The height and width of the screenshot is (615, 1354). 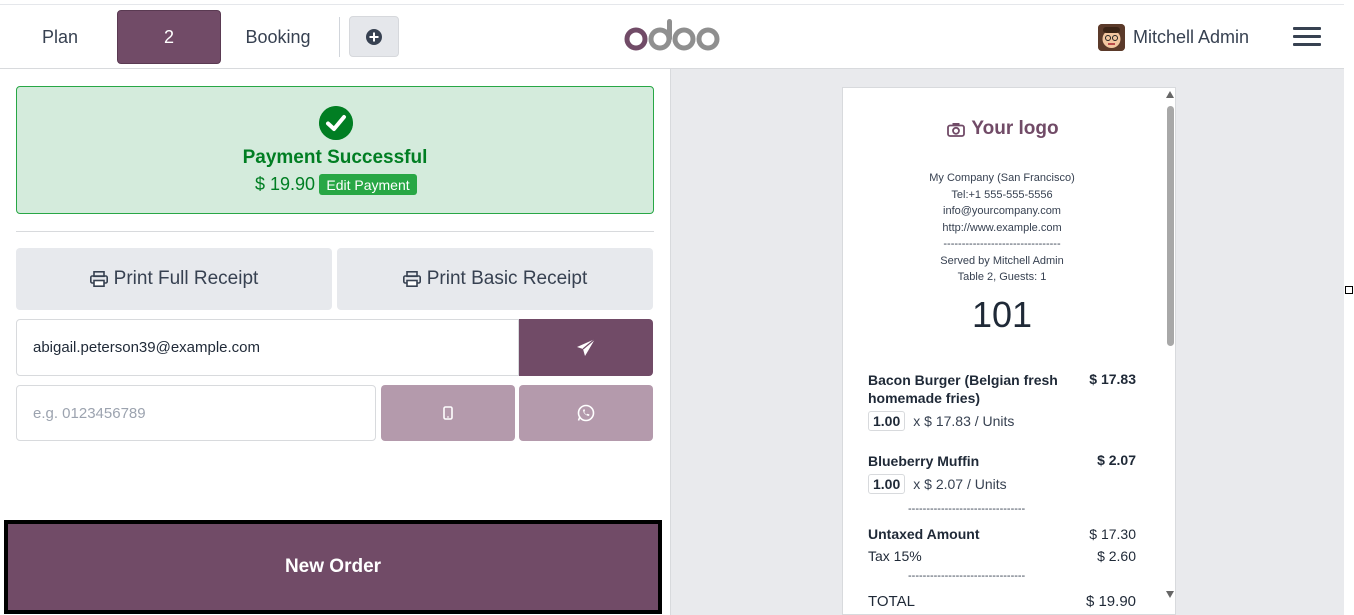 I want to click on receipt-logo: Your logo, so click(x=1003, y=129).